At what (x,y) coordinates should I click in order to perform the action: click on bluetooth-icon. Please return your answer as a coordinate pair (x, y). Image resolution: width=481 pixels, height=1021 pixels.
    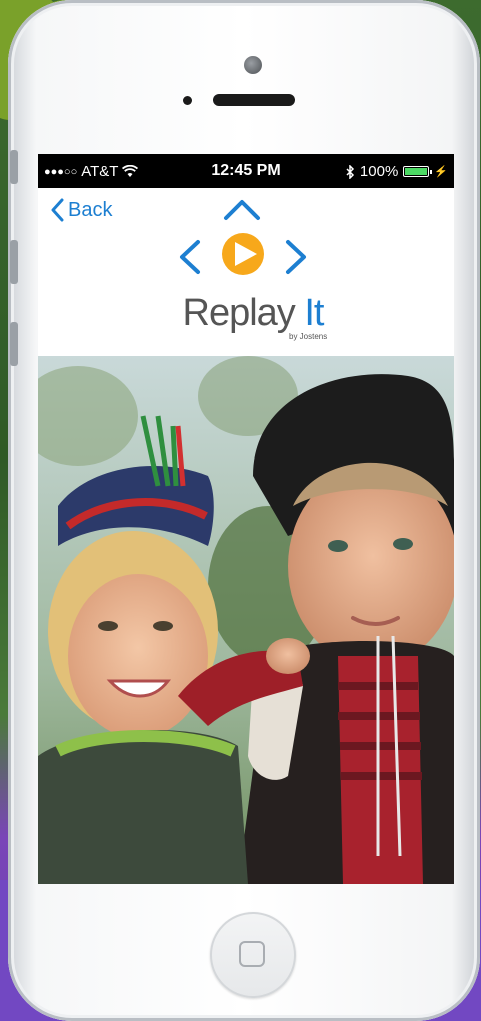
    Looking at the image, I should click on (350, 171).